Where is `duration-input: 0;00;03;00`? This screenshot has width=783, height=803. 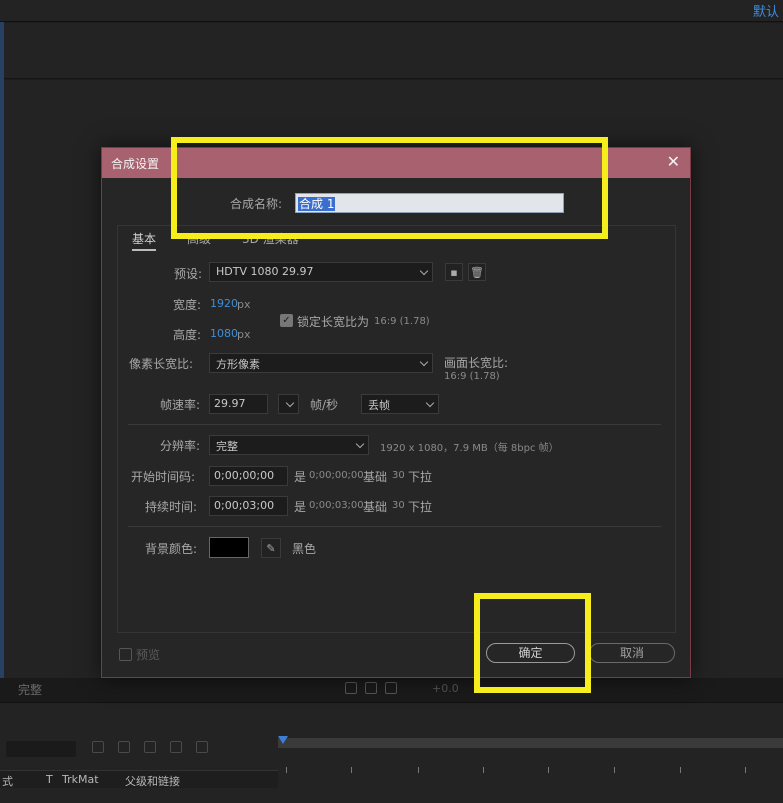
duration-input: 0;00;03;00 is located at coordinates (248, 506).